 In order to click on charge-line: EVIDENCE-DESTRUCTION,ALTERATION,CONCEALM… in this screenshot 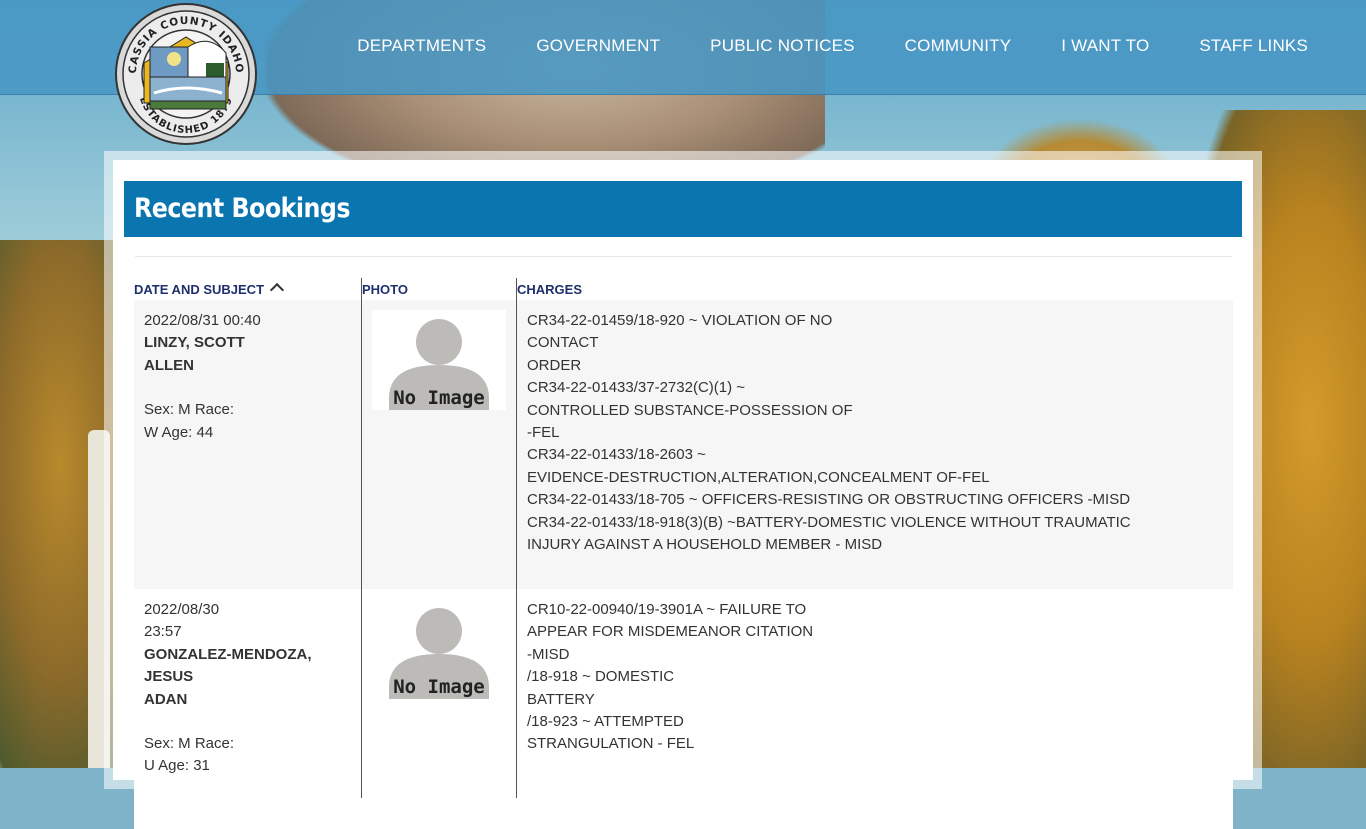, I will do `click(758, 477)`.